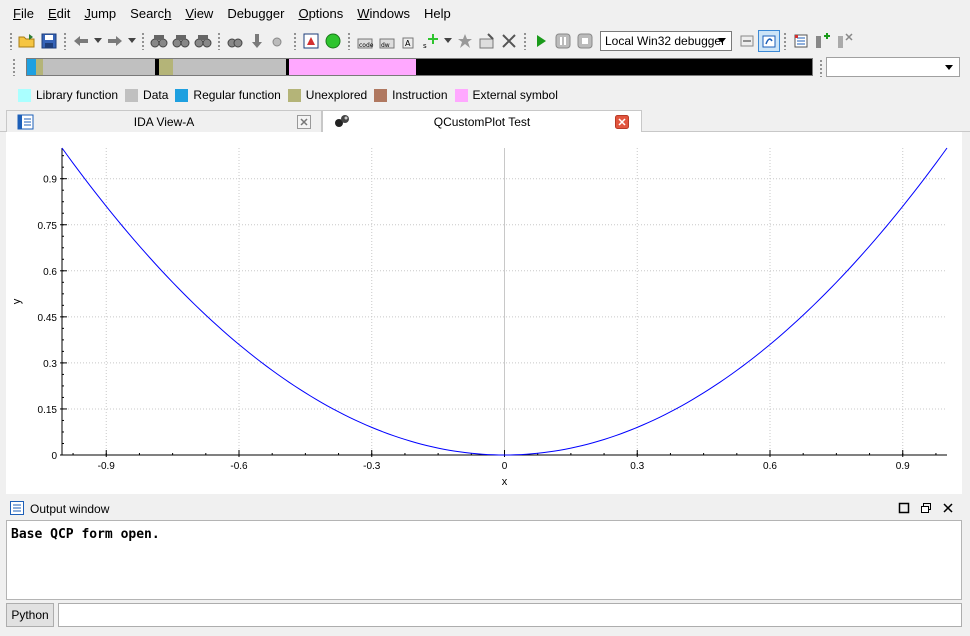 The width and height of the screenshot is (970, 636). I want to click on output-window-text: Base QCP form open., so click(484, 560).